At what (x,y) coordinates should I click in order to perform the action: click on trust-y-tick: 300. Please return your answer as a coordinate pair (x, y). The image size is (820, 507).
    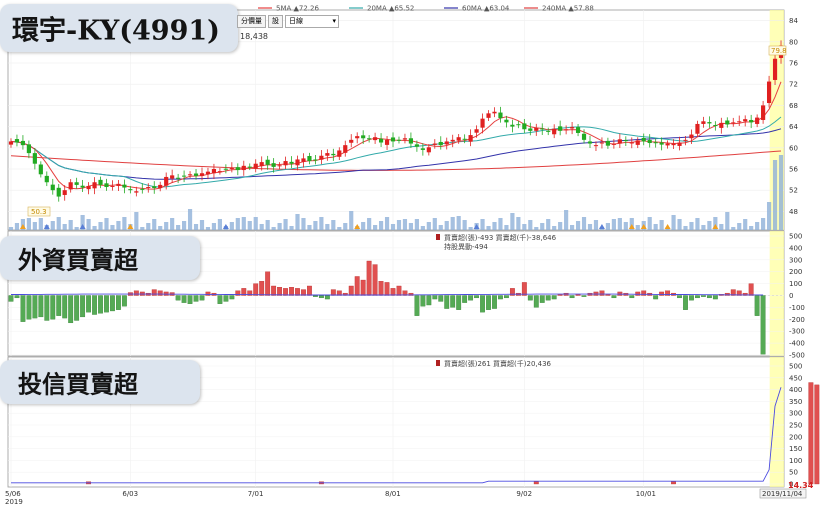
    Looking at the image, I should click on (795, 414).